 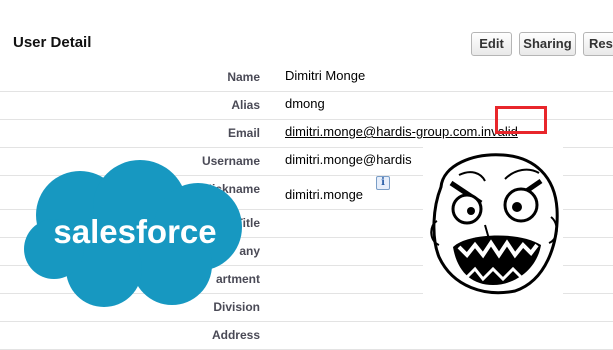 What do you see at coordinates (401, 131) in the screenshot?
I see `email-link: dimitri.monge@hardis-group.com.invalid` at bounding box center [401, 131].